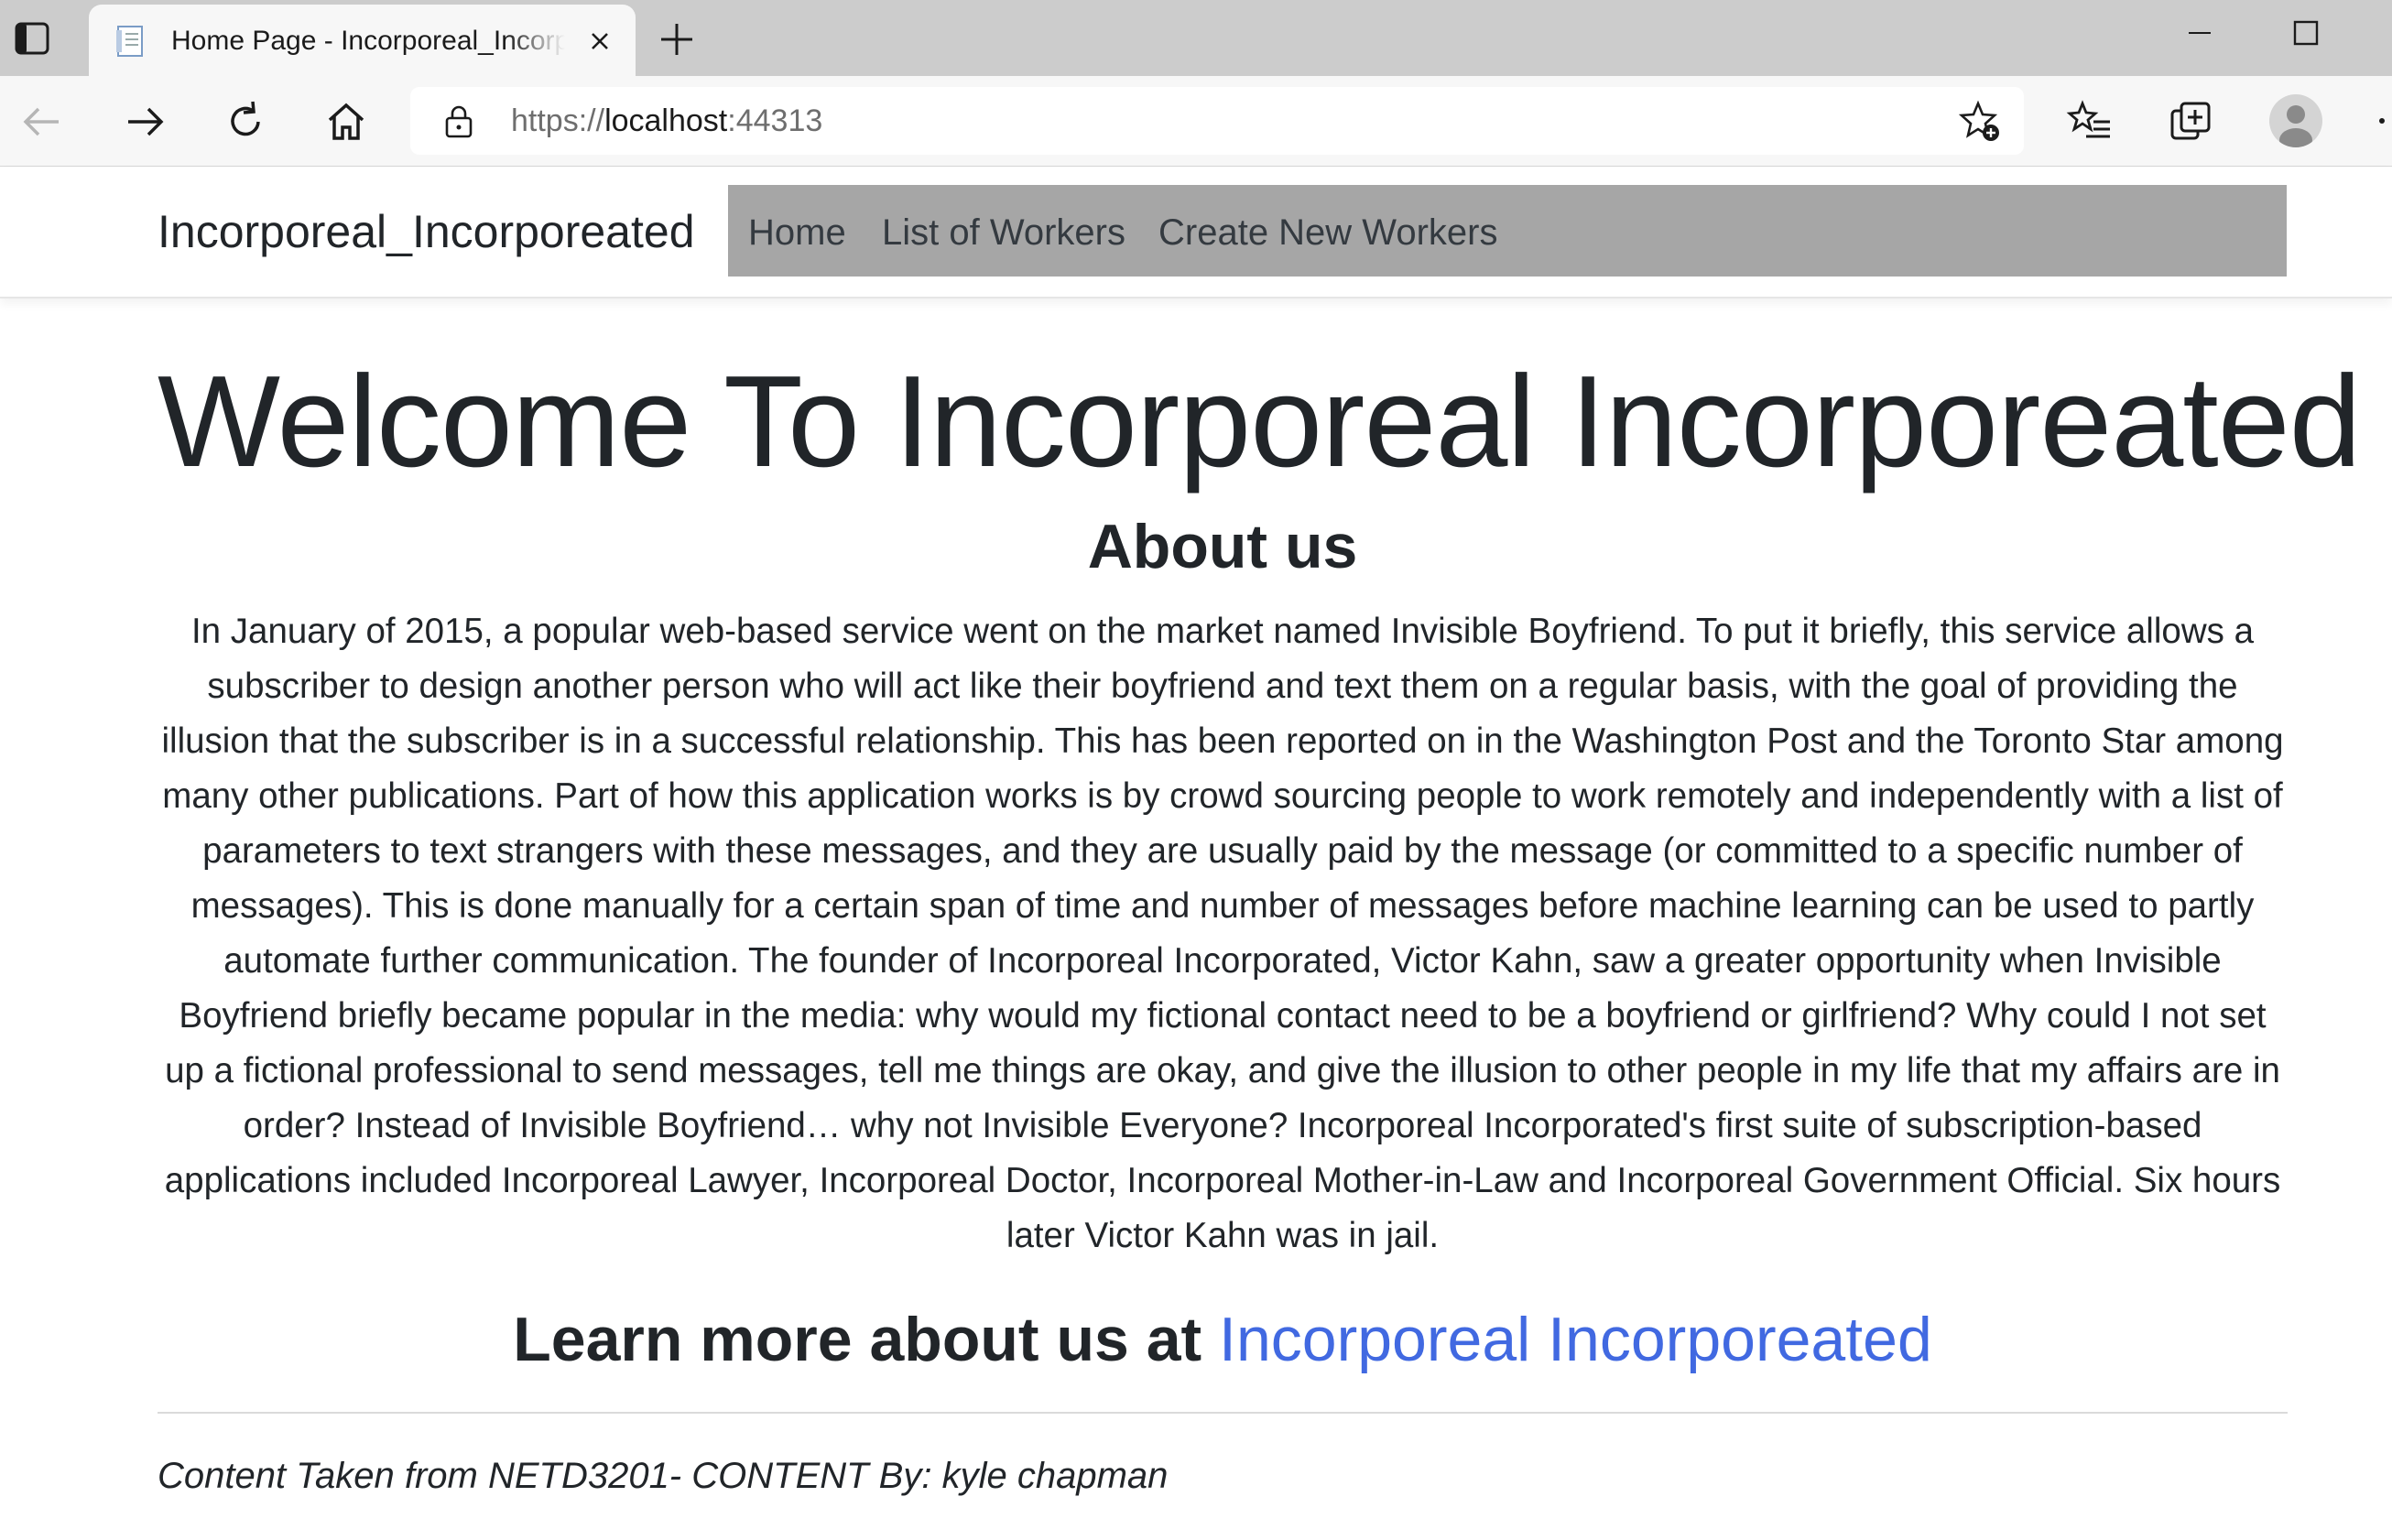  What do you see at coordinates (775, 120) in the screenshot?
I see `url-port: :44313` at bounding box center [775, 120].